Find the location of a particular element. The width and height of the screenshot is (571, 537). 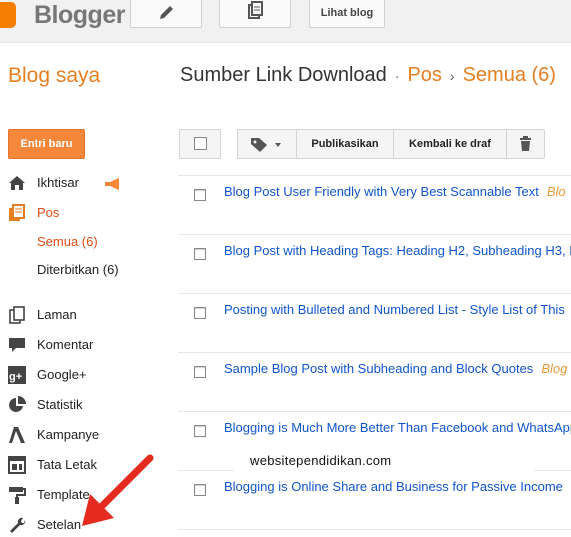

pencil-icon is located at coordinates (166, 12).